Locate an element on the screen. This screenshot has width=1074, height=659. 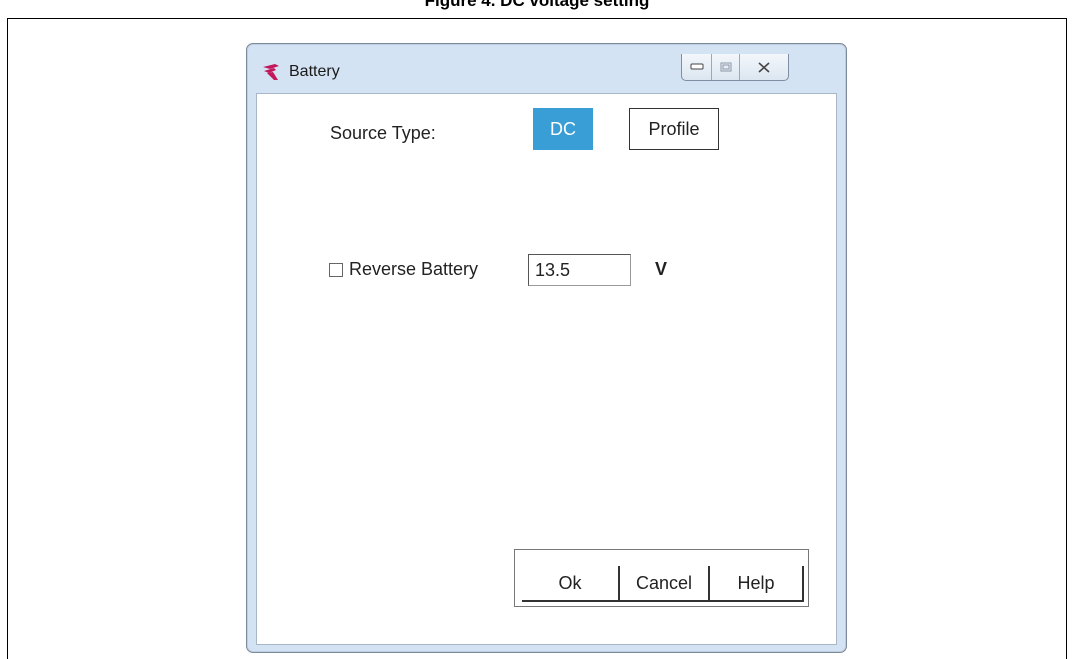
reverse-battery-label: Reverse Battery is located at coordinates (413, 269).